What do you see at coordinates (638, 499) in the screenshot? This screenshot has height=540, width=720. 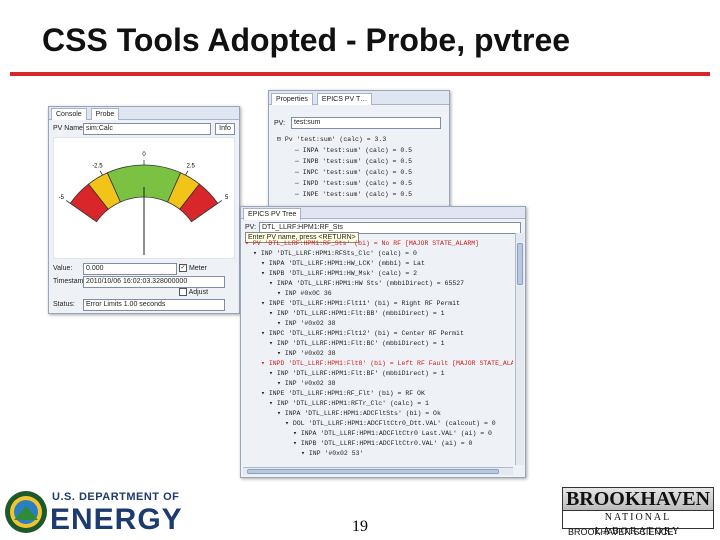 I see `bnl-top: BROOKHAVEN` at bounding box center [638, 499].